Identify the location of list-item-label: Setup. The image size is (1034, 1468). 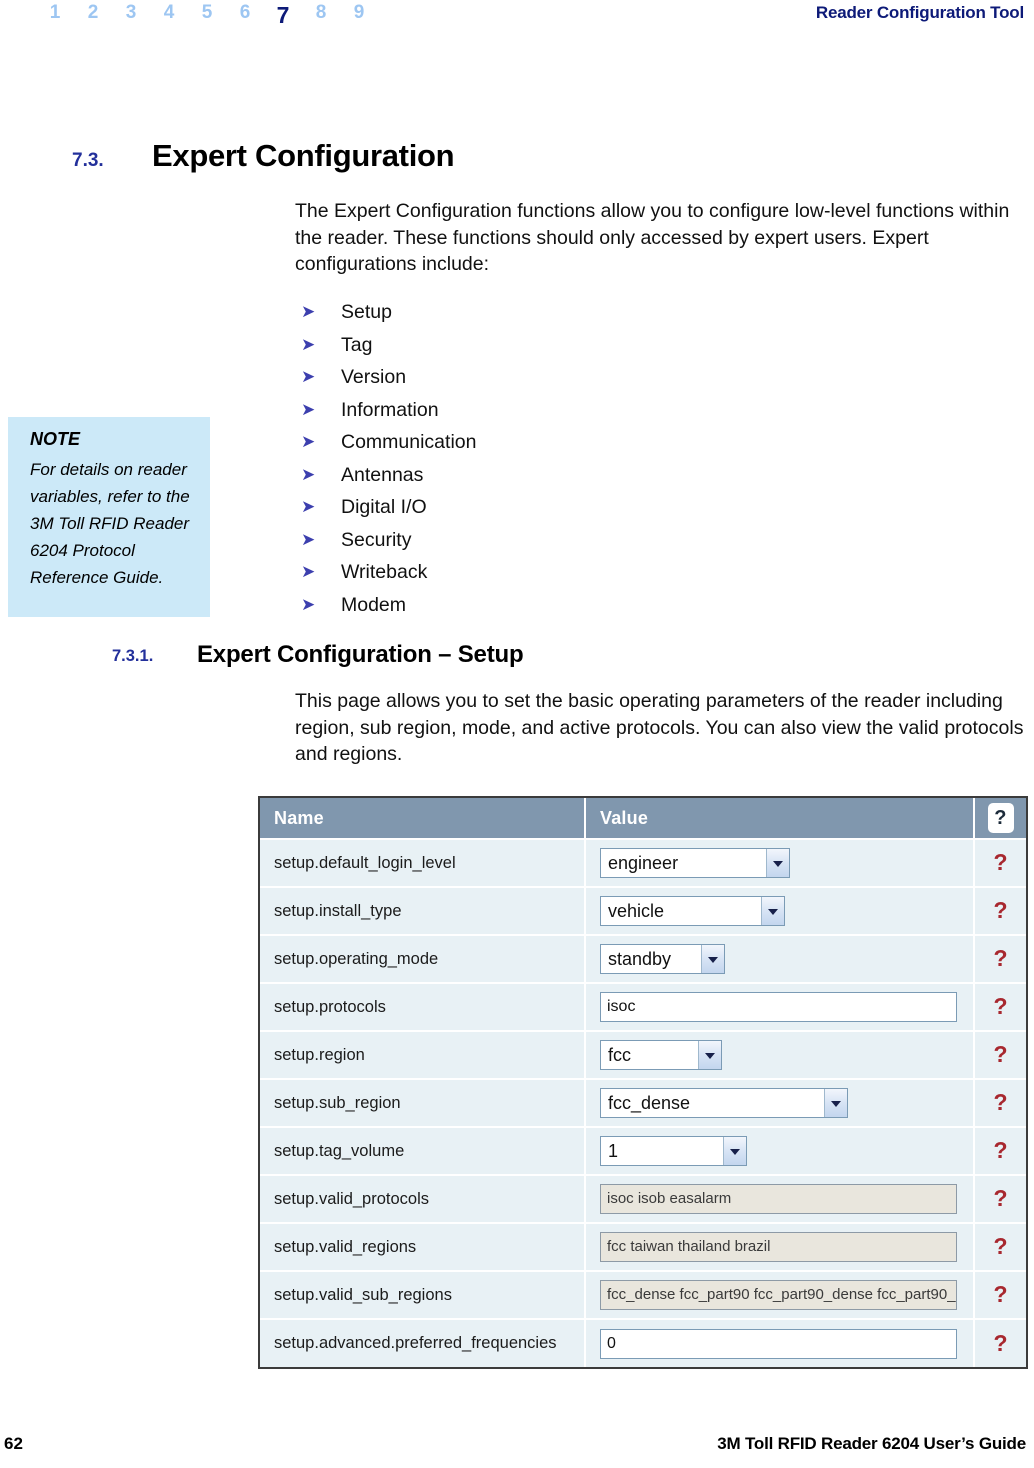
(366, 312).